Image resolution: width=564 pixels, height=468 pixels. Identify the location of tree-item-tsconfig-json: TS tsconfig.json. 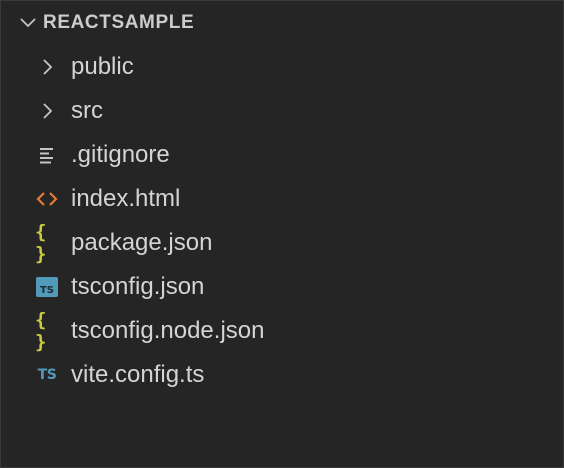
(282, 287).